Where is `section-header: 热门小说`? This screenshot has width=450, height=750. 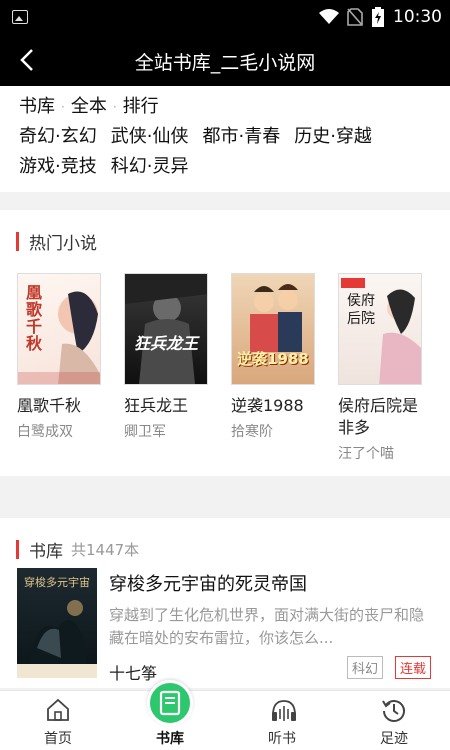
section-header: 热门小说 is located at coordinates (56, 242).